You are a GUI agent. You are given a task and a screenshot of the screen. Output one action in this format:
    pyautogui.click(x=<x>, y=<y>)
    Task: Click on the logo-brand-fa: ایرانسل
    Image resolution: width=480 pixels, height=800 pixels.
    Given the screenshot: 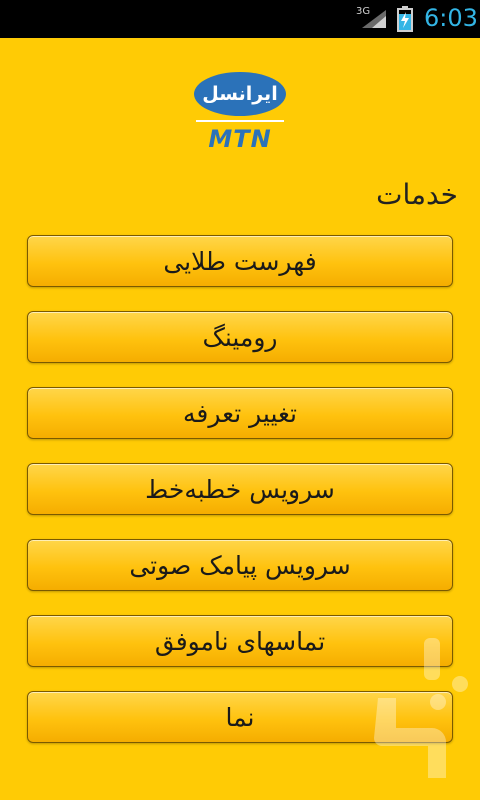 What is the action you would take?
    pyautogui.click(x=240, y=94)
    